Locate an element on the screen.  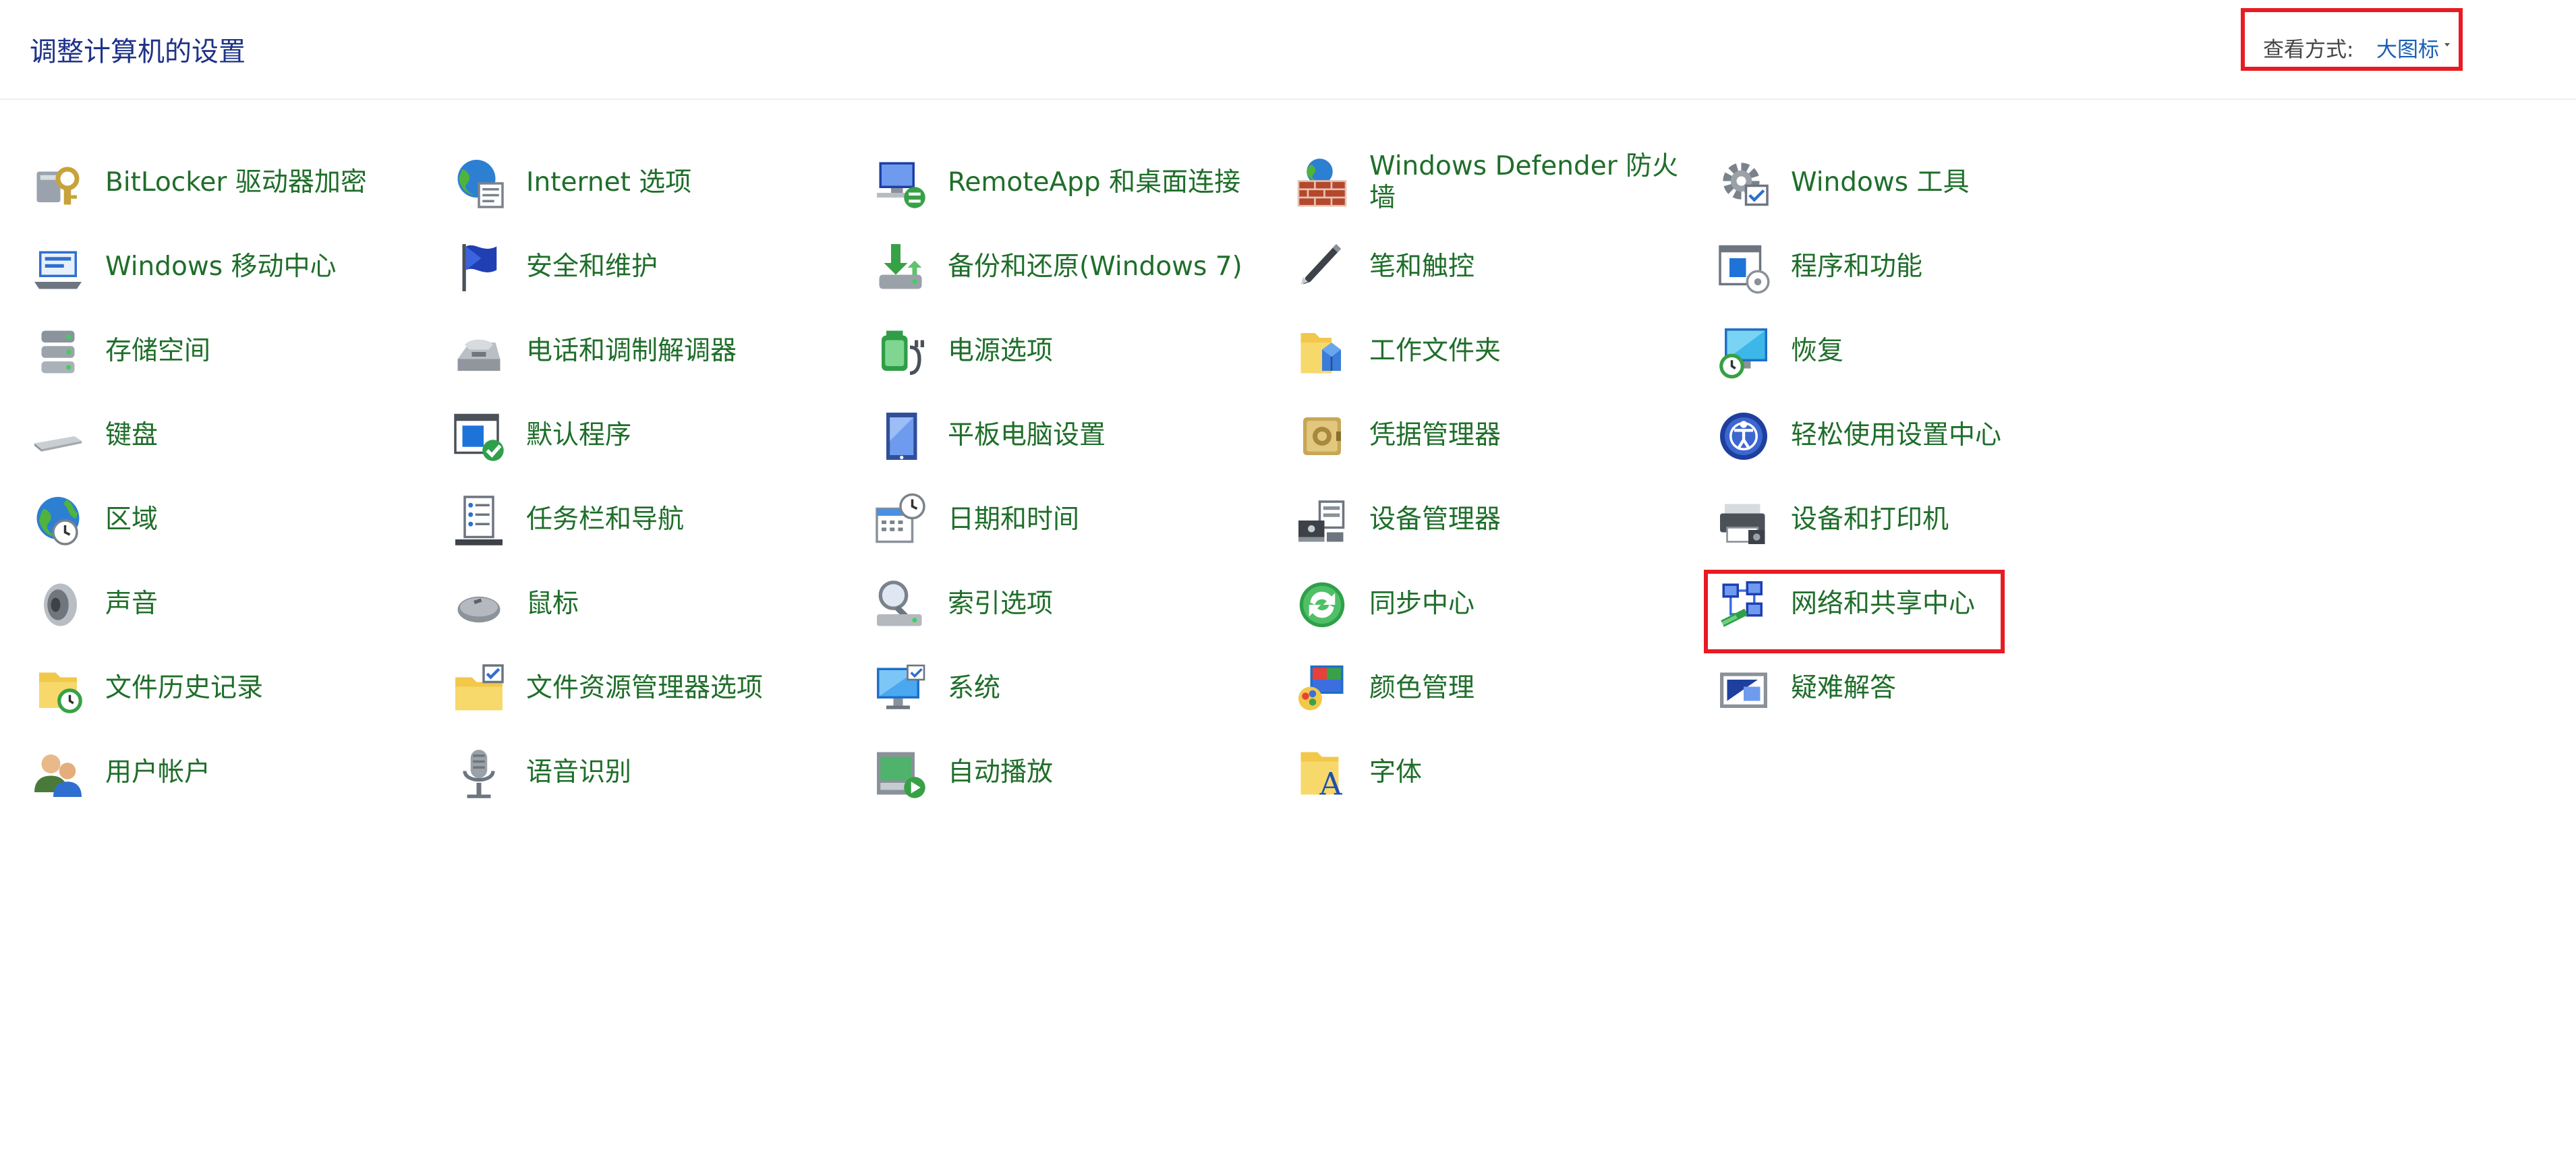
svg-text: A is located at coordinates (1331, 784).